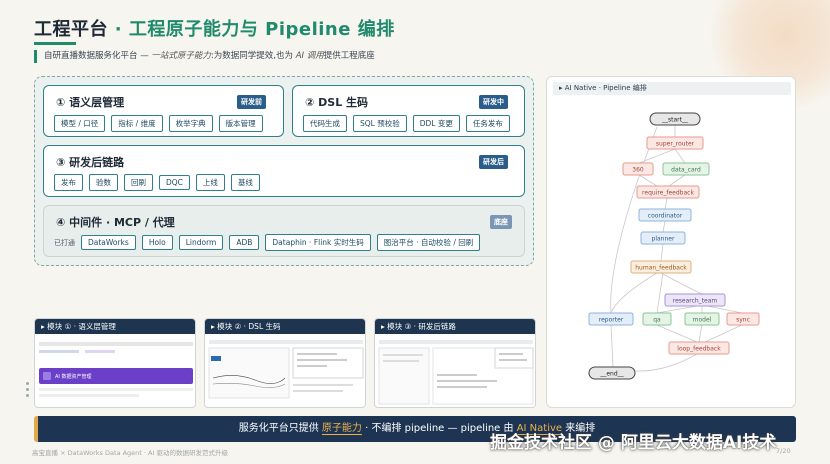 This screenshot has width=830, height=464. I want to click on chip-list: 代码生成 SQL 预校验 DDL 变更 任务发布, so click(406, 123).